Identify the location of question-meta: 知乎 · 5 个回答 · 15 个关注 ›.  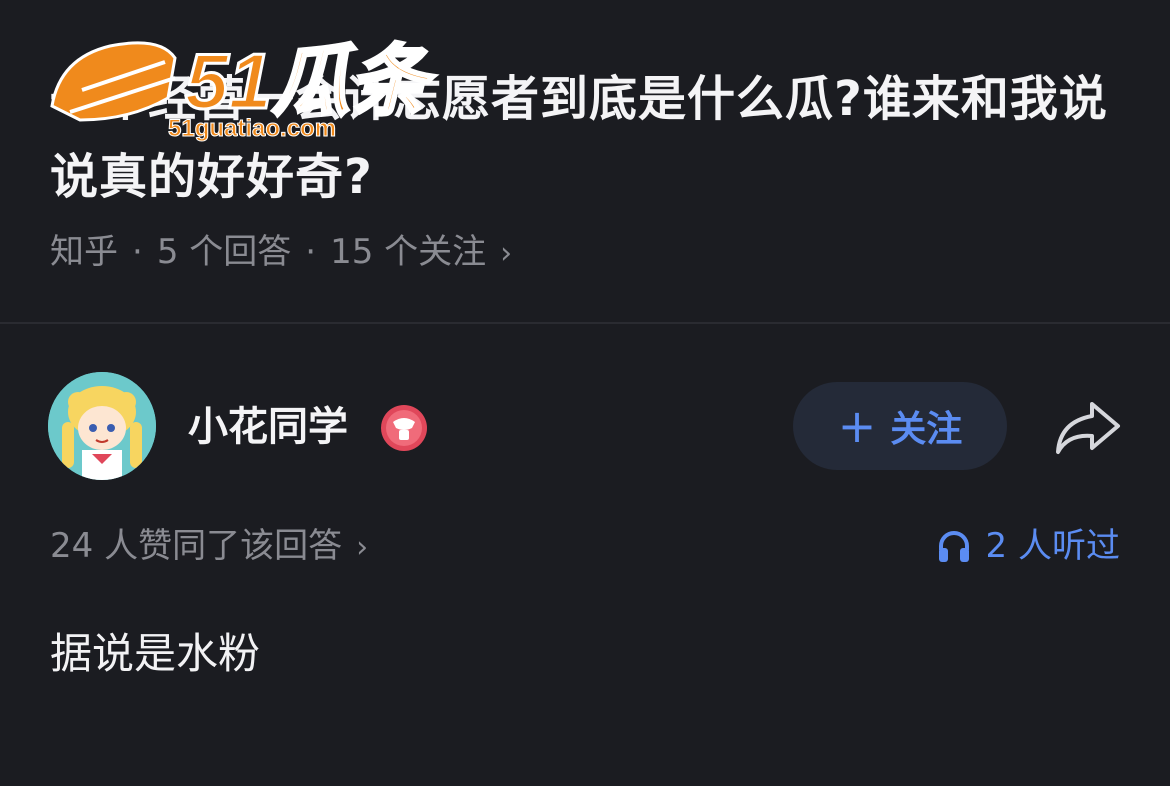
(281, 253).